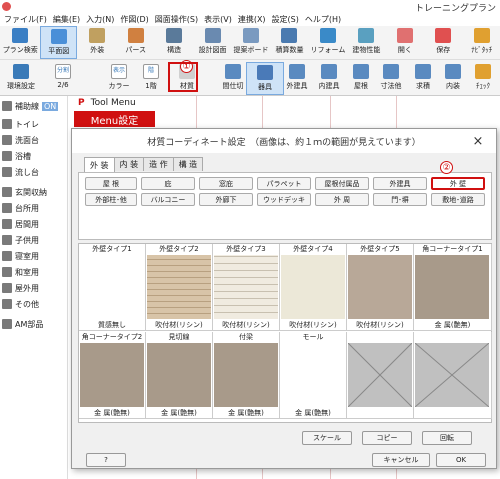  What do you see at coordinates (66, 19) in the screenshot?
I see `menu-edit: 編集(E)` at bounding box center [66, 19].